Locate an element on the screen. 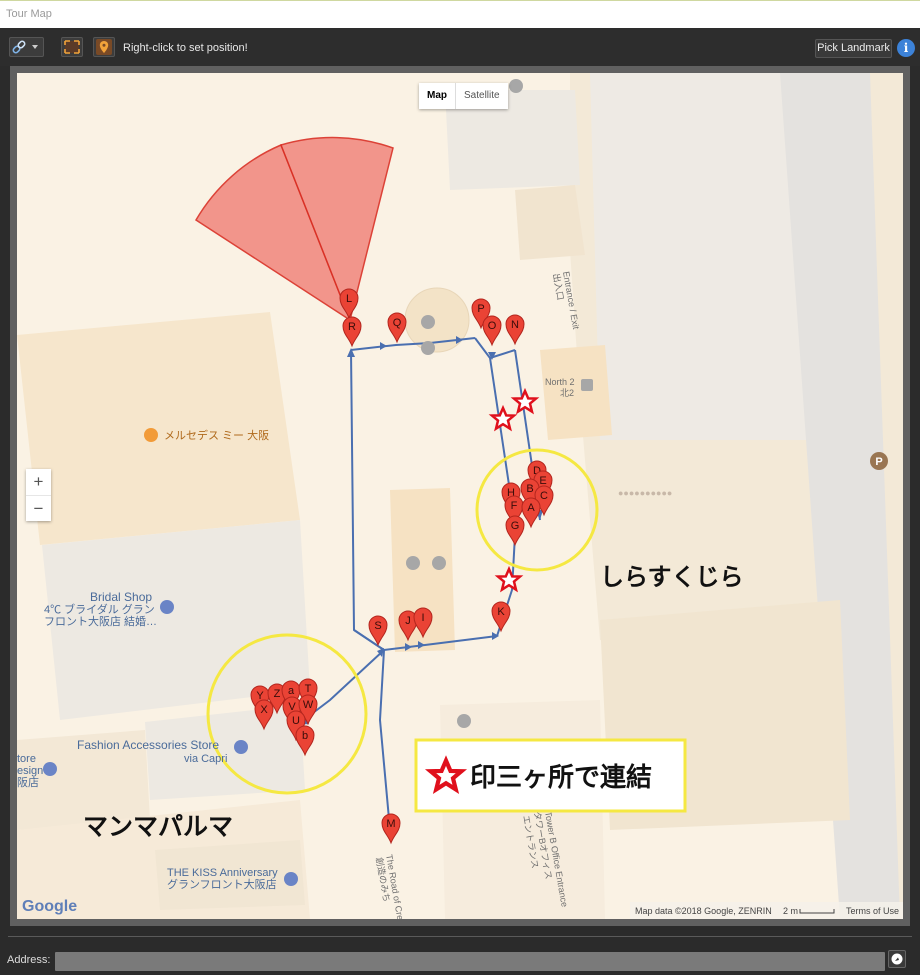  scale-label: 2 m is located at coordinates (790, 911).